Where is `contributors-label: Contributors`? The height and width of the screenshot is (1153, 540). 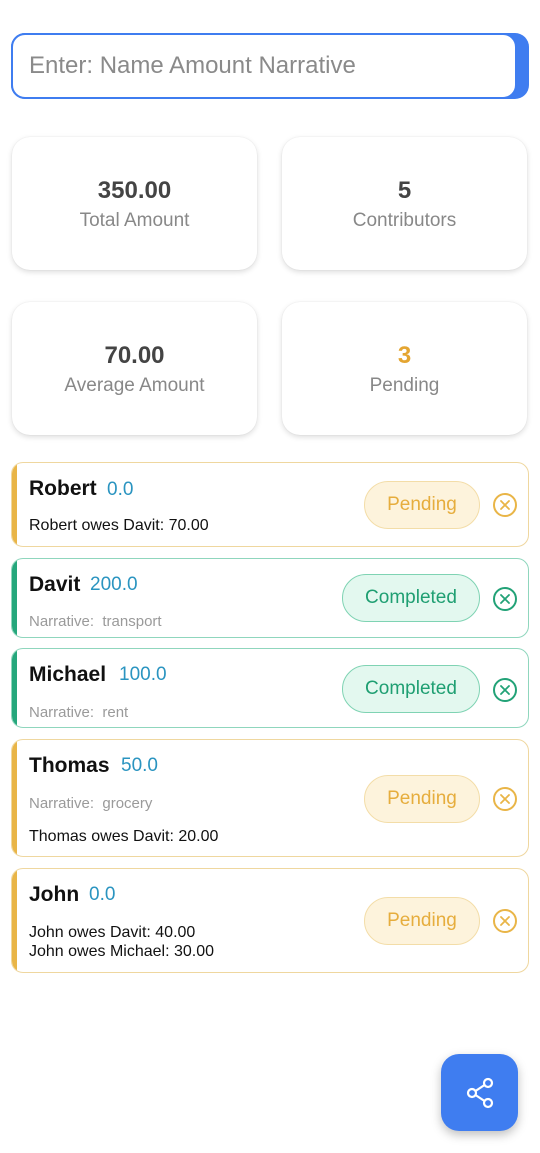 contributors-label: Contributors is located at coordinates (404, 220).